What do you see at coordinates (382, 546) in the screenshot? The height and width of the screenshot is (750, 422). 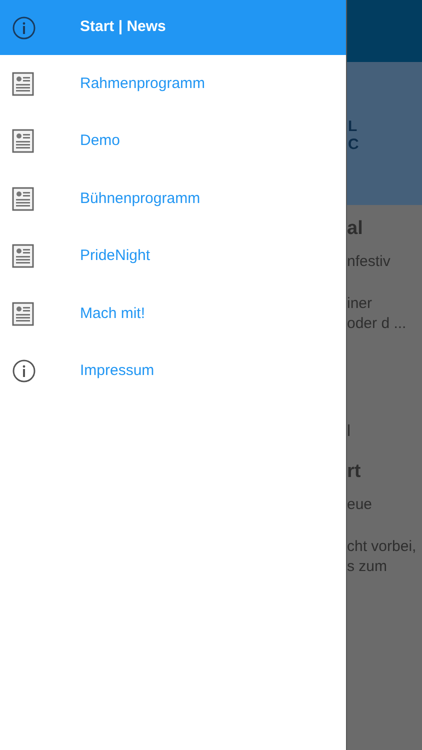 I see `post-text: cht vorbei,` at bounding box center [382, 546].